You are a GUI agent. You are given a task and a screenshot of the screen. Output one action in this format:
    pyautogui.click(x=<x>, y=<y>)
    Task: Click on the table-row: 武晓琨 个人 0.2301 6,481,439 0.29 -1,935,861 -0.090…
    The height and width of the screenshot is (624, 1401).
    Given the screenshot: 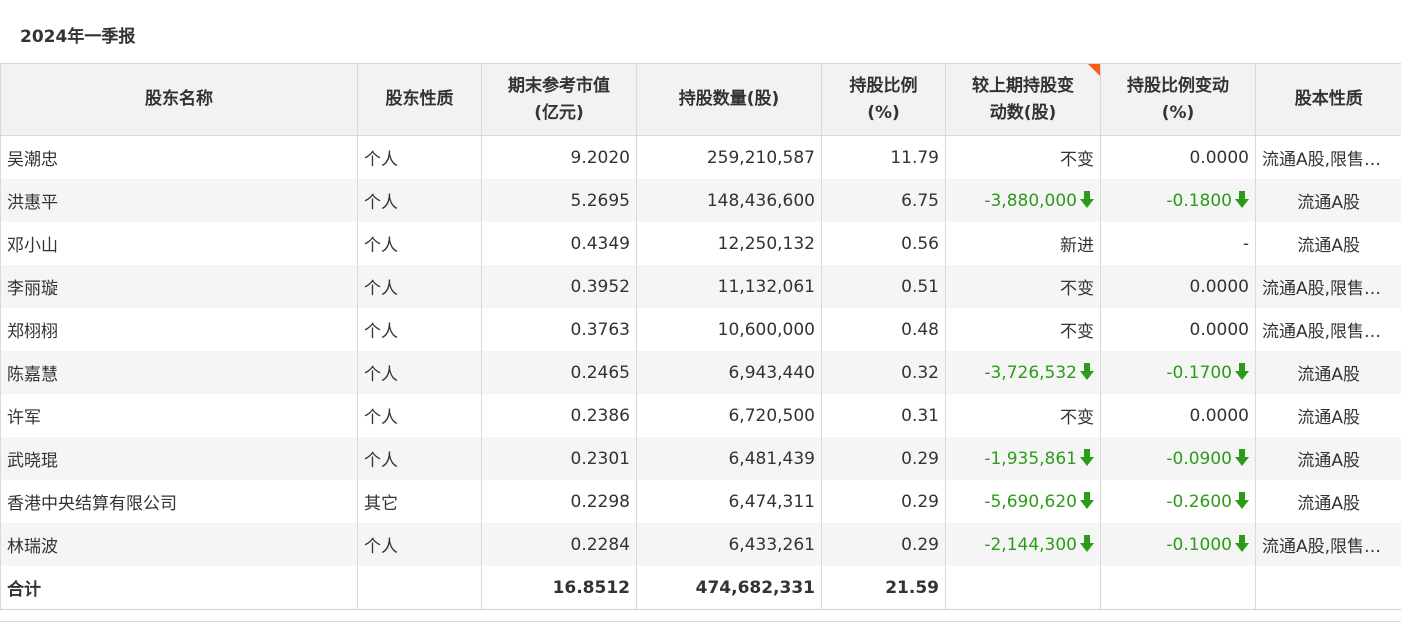 What is the action you would take?
    pyautogui.click(x=700, y=458)
    